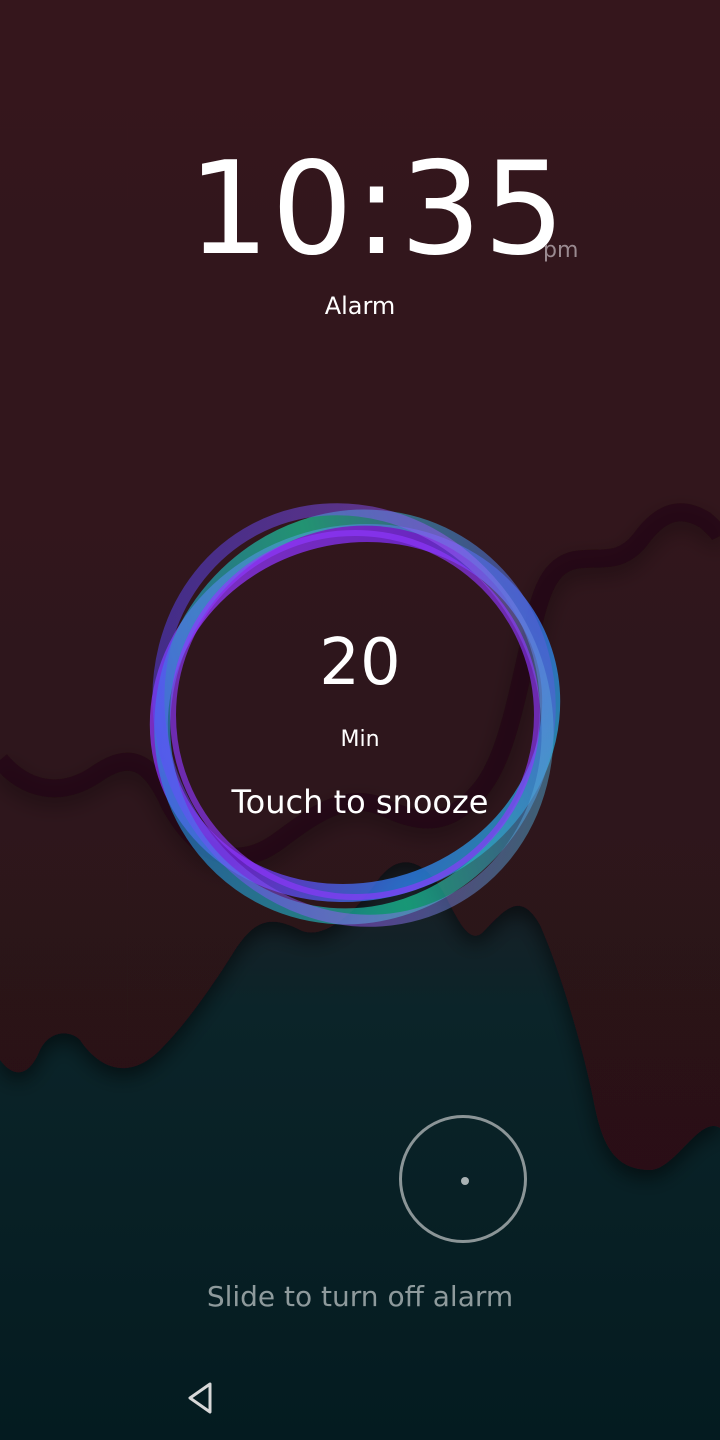 This screenshot has width=720, height=1440. I want to click on slide-to-dismiss-label: Slide to turn off alarm, so click(360, 1296).